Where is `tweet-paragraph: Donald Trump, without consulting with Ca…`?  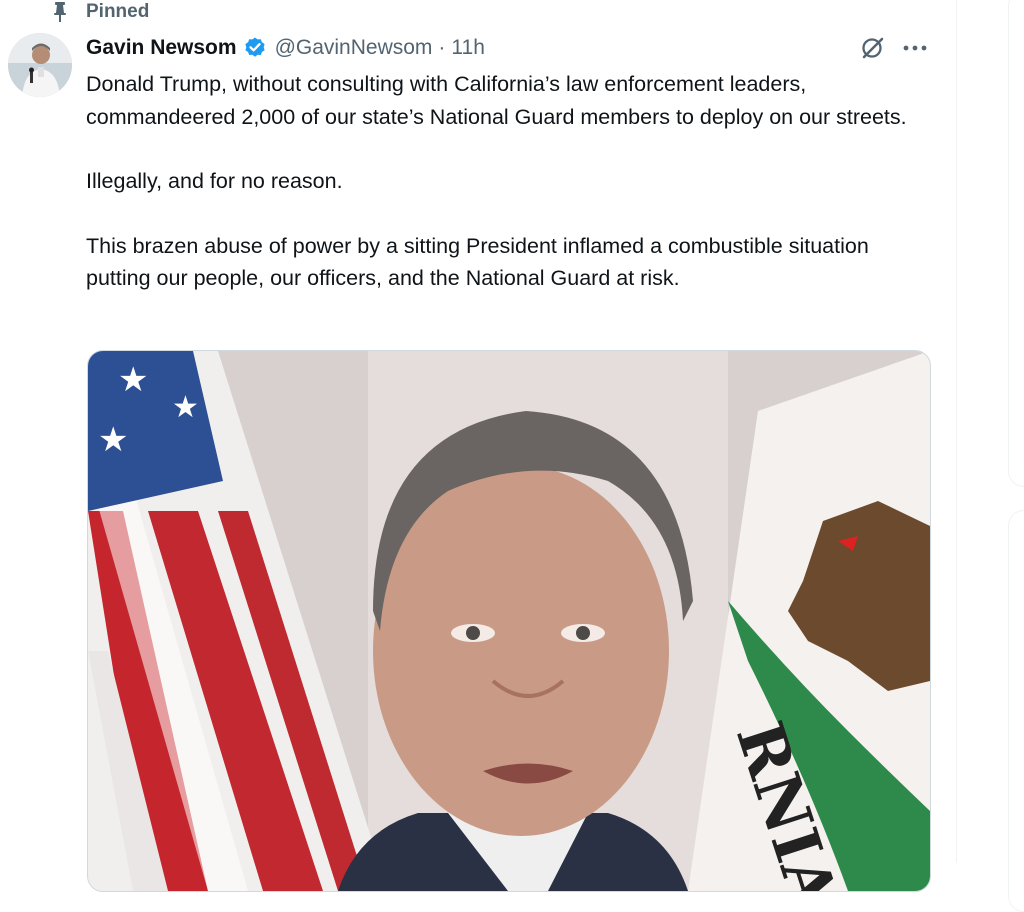 tweet-paragraph: Donald Trump, without consulting with Ca… is located at coordinates (496, 100).